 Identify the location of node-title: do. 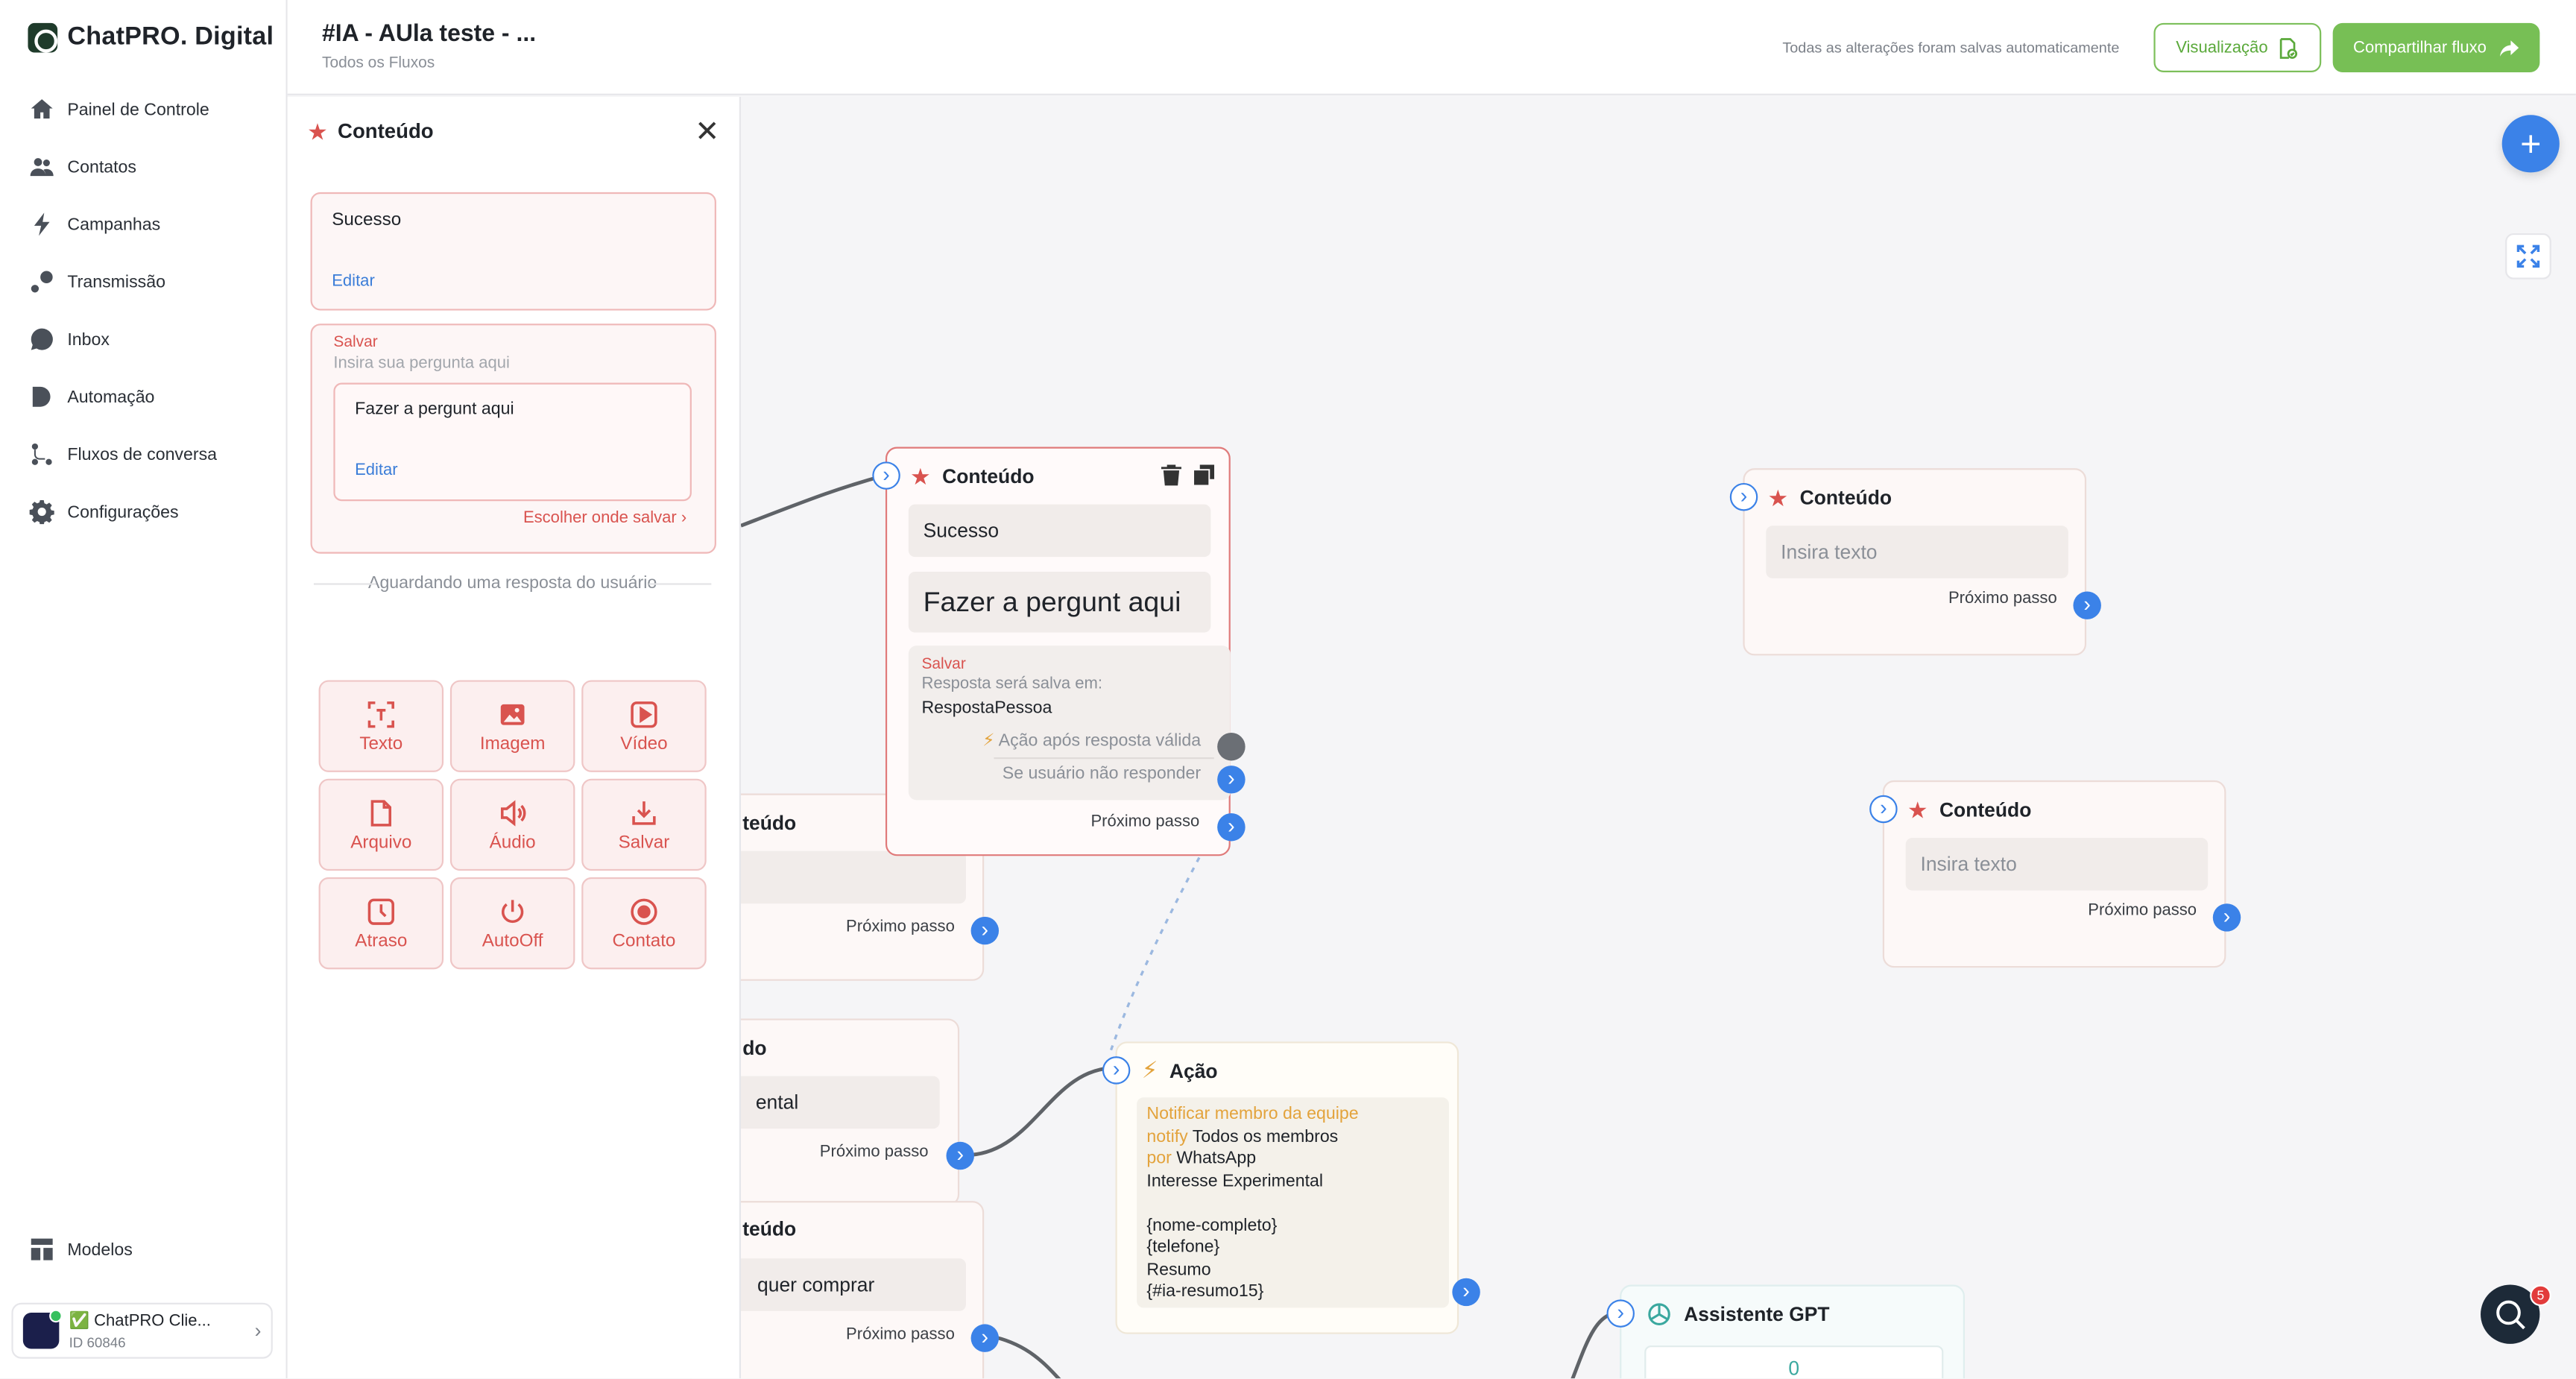
(754, 1048).